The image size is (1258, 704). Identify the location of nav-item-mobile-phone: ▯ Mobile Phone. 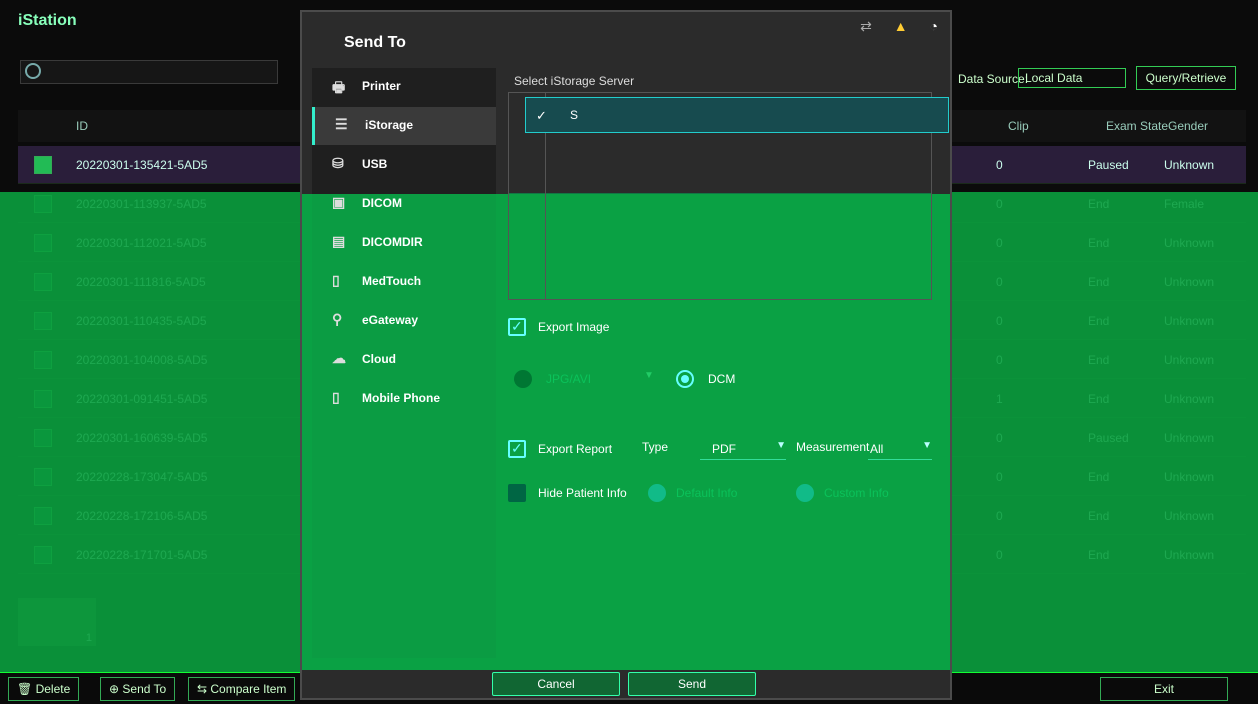
(404, 399).